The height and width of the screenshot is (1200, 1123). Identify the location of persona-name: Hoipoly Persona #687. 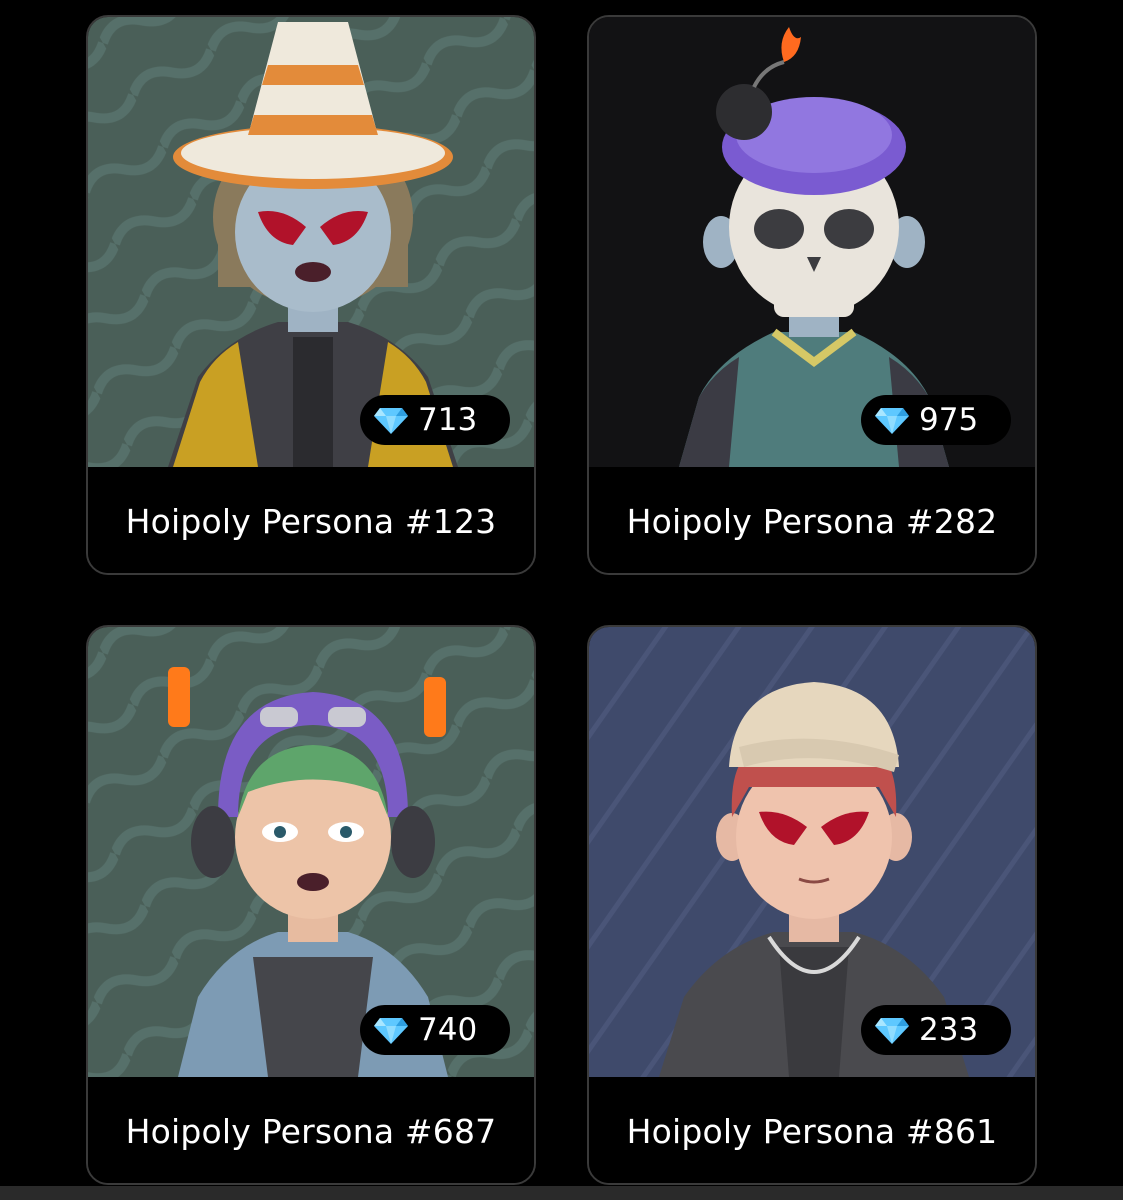
(311, 1131).